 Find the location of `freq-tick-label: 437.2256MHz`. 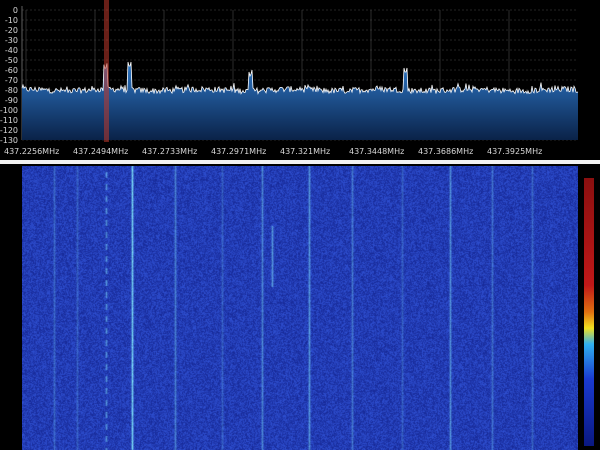

freq-tick-label: 437.2256MHz is located at coordinates (31, 151).